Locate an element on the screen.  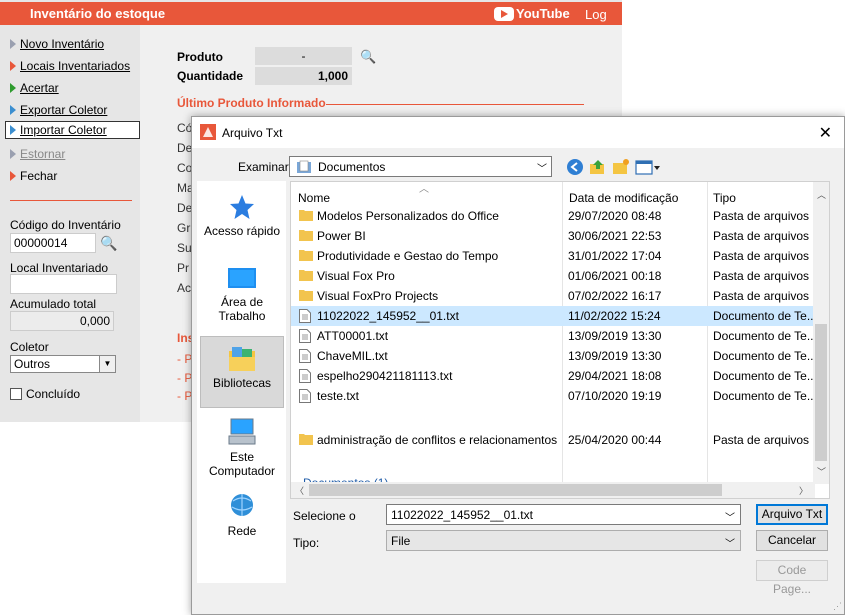
sidebar-item-label: Fechar is located at coordinates (39, 176).